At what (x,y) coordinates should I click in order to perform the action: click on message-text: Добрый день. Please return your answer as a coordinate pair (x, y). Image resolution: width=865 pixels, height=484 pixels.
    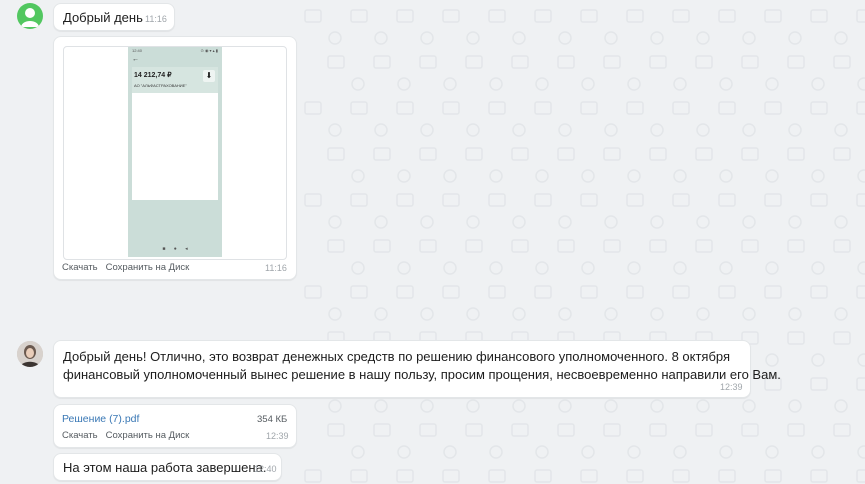
    Looking at the image, I should click on (103, 17).